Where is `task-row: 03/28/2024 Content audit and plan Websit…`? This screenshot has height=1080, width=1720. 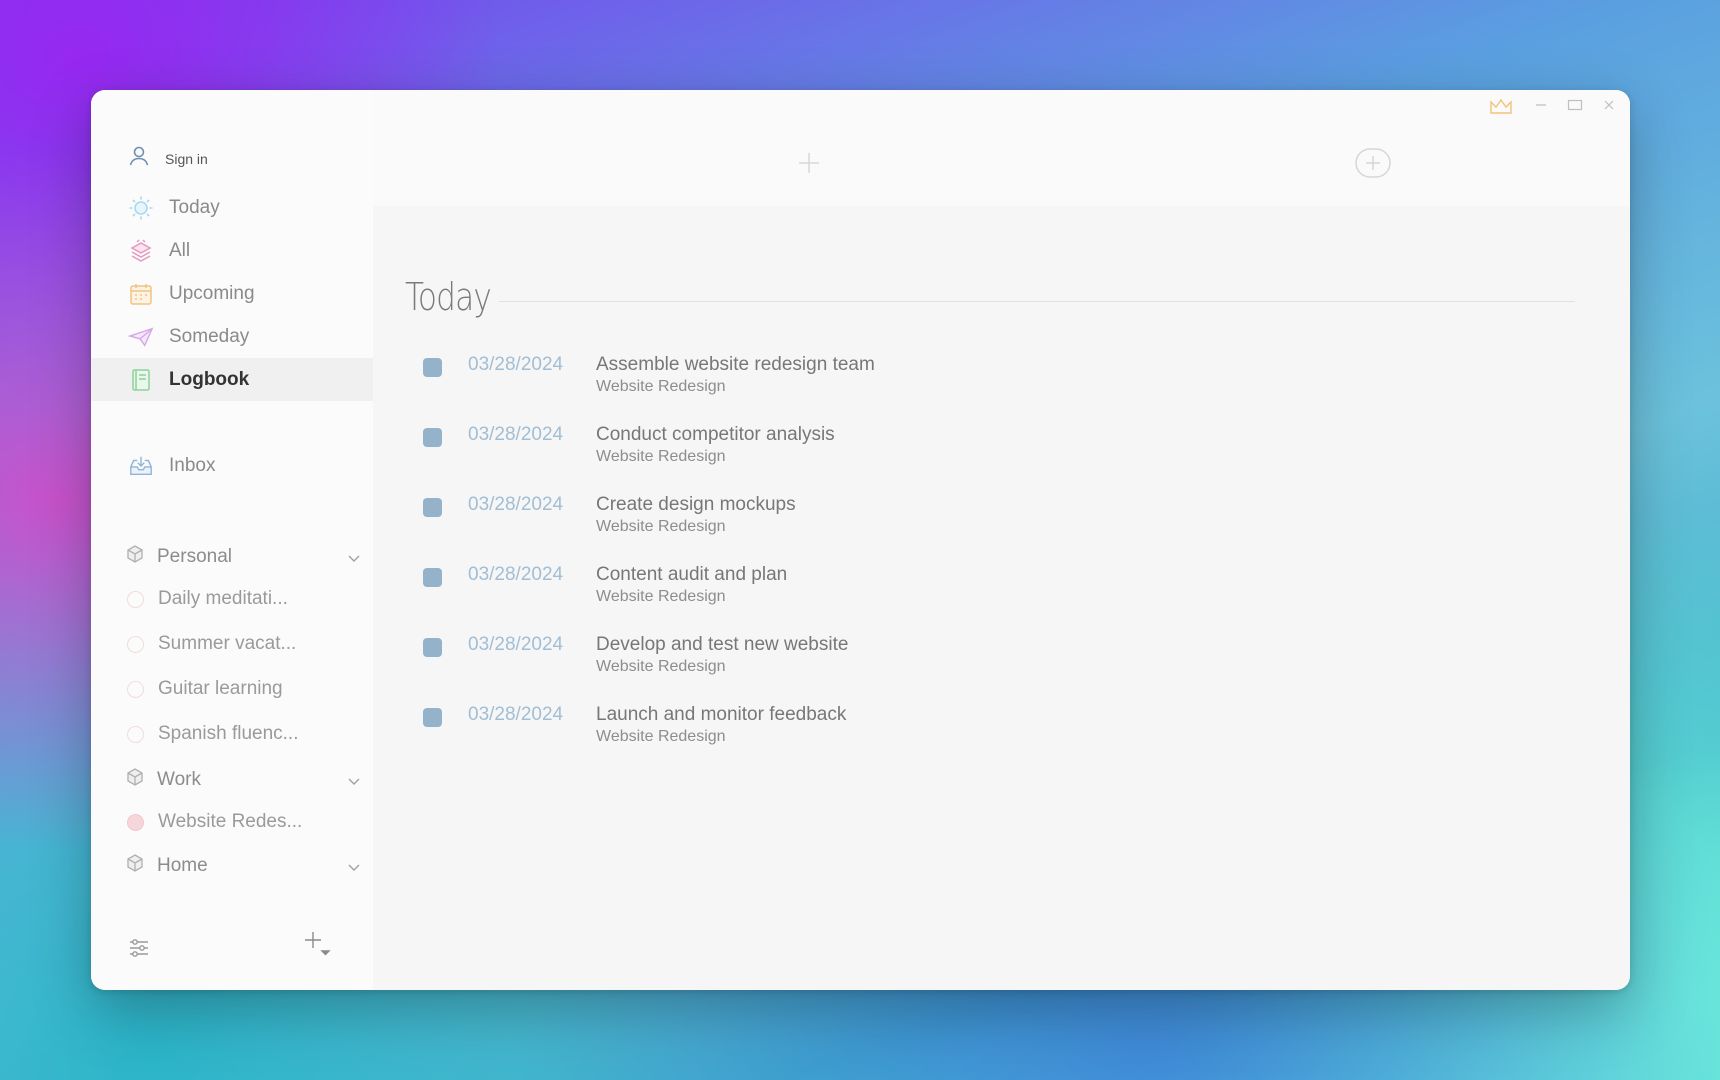 task-row: 03/28/2024 Content audit and plan Websit… is located at coordinates (873, 592).